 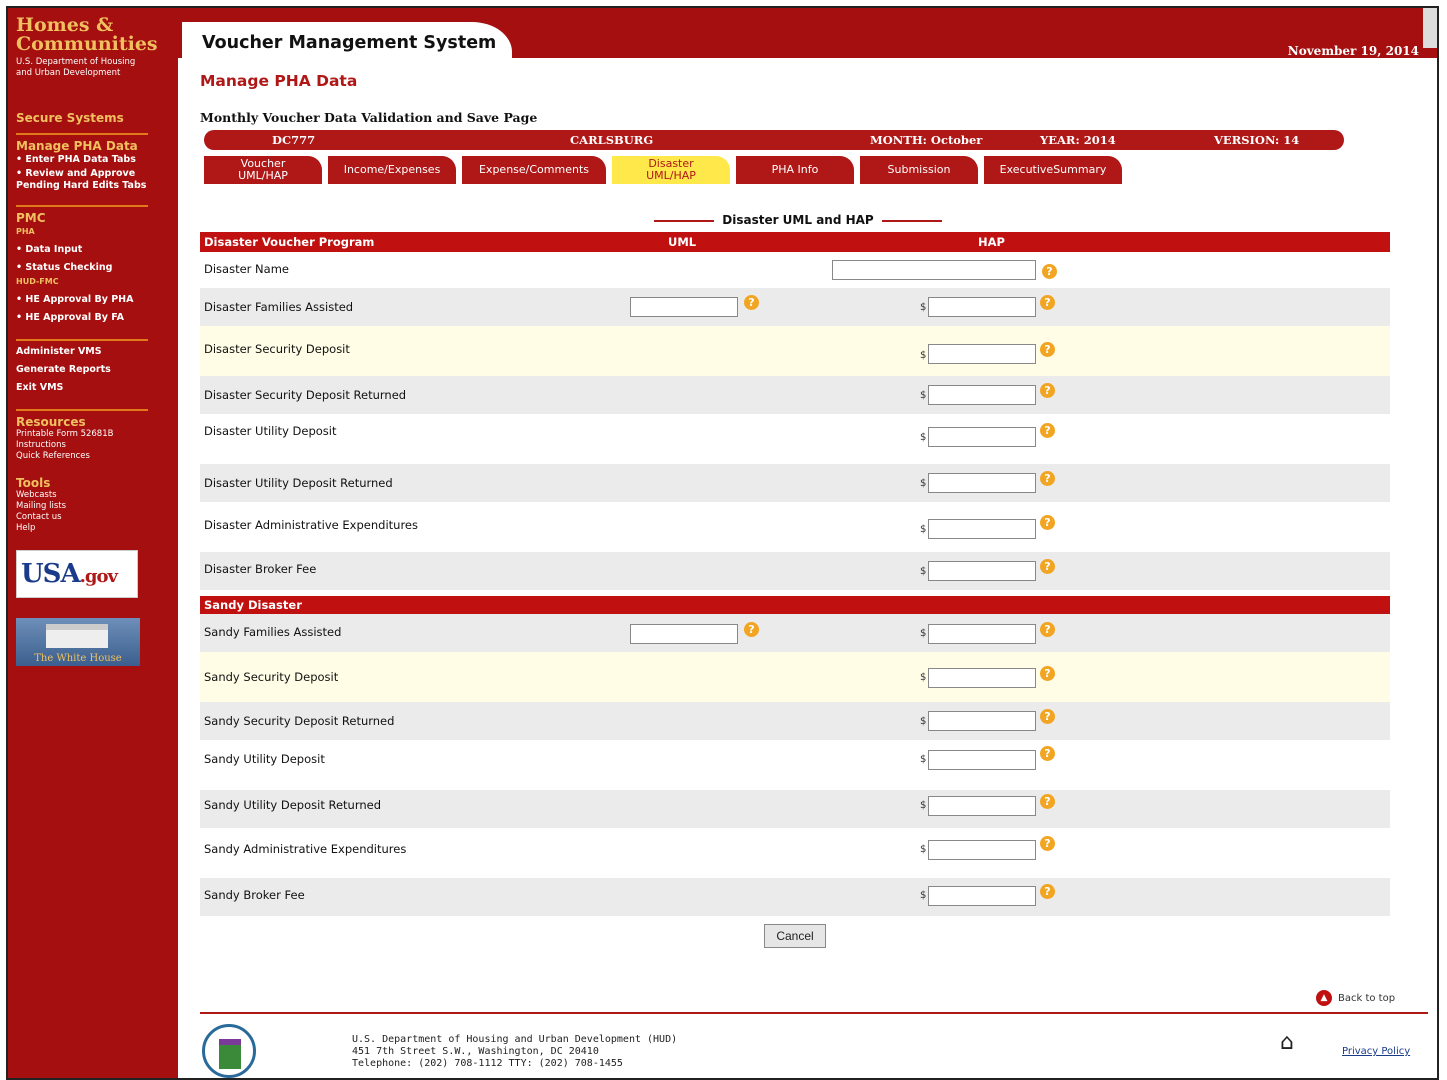 I want to click on tab-voucher-uml-hap: Voucher UML/HAP, so click(x=263, y=170).